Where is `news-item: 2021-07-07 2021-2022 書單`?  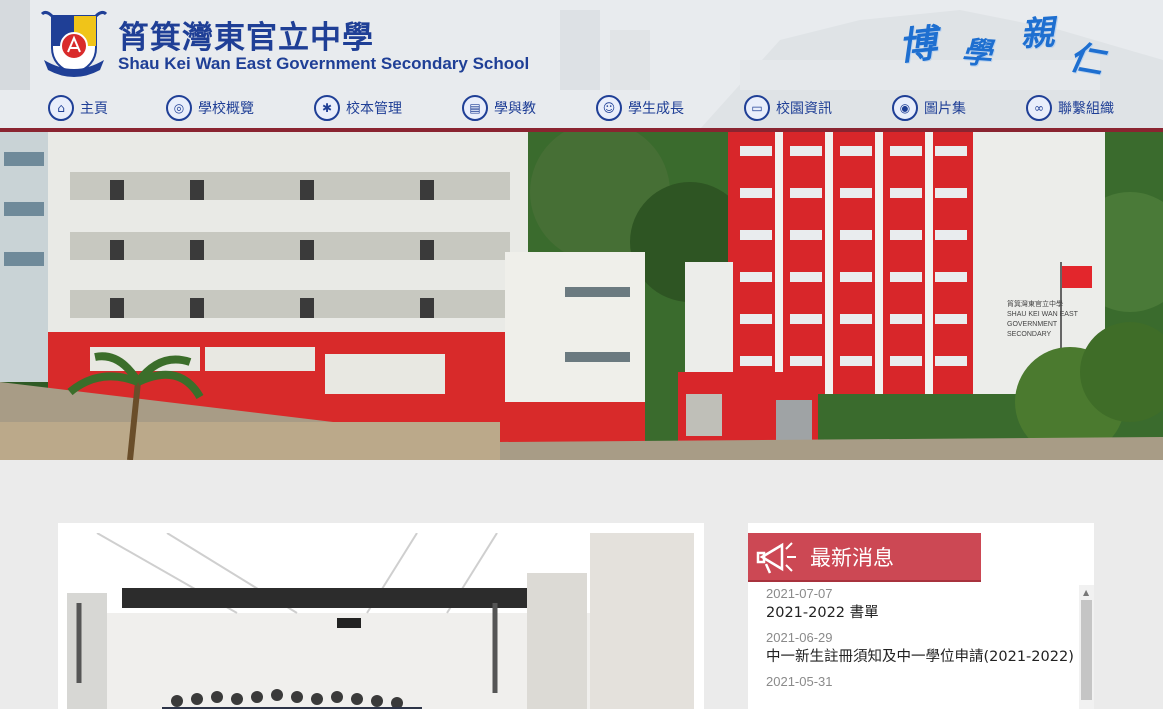 news-item: 2021-07-07 2021-2022 書單 is located at coordinates (921, 605).